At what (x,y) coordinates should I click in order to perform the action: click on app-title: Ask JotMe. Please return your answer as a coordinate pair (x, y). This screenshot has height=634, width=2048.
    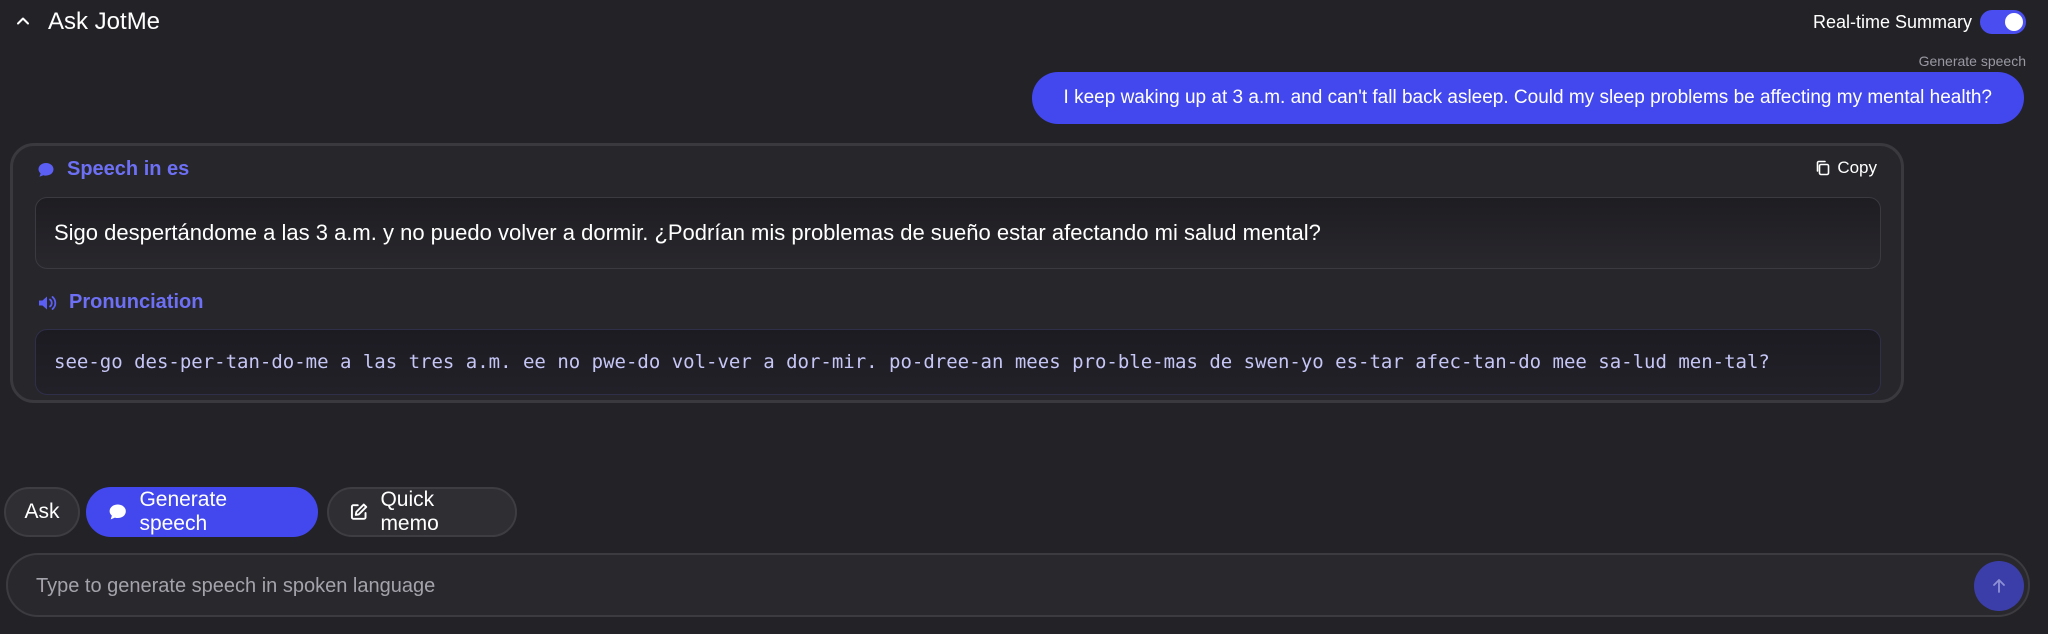
    Looking at the image, I should click on (104, 21).